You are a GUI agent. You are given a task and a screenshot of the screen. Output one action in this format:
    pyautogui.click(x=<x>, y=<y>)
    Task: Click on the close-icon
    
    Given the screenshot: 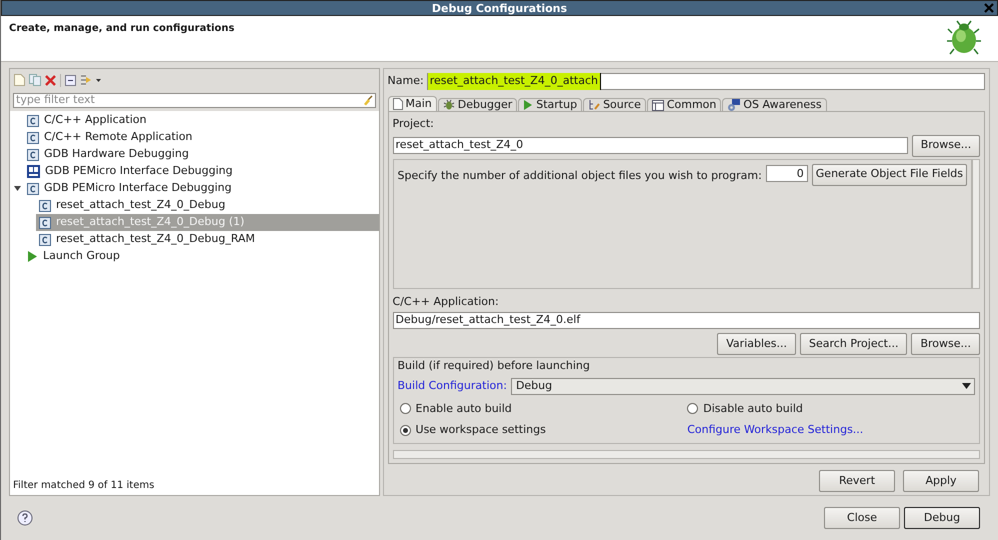 What is the action you would take?
    pyautogui.click(x=989, y=8)
    